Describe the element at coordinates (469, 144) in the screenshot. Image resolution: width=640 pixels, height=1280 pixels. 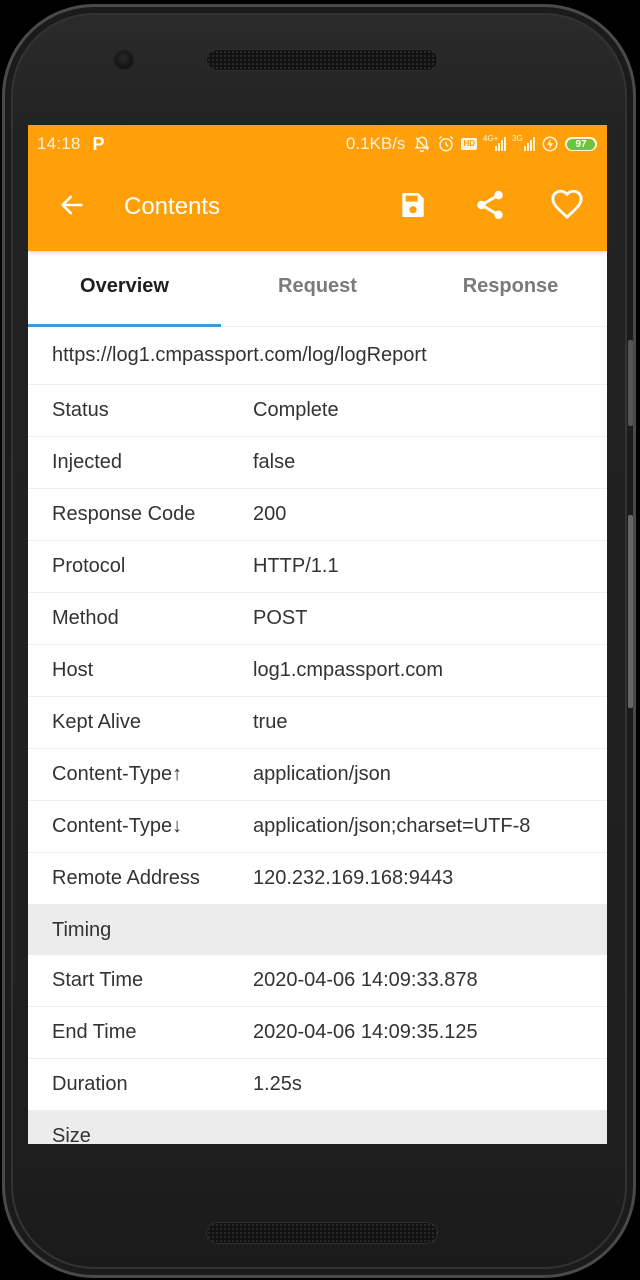
I see `hd-icon: HD` at that location.